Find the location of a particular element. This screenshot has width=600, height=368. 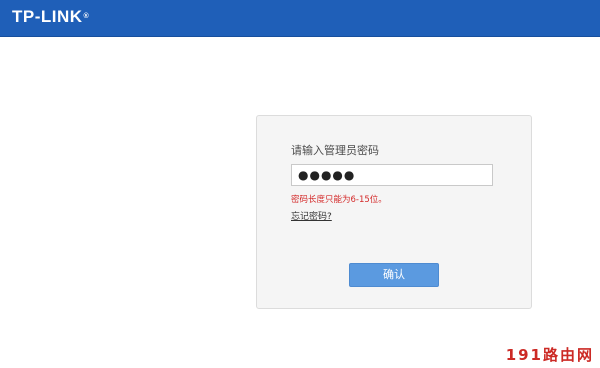

brand-name: TP-LINK is located at coordinates (47, 16).